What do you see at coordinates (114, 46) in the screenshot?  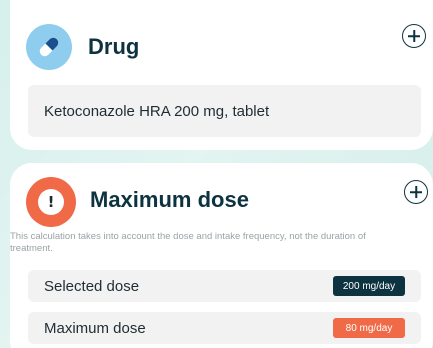 I see `drug-title: Drug` at bounding box center [114, 46].